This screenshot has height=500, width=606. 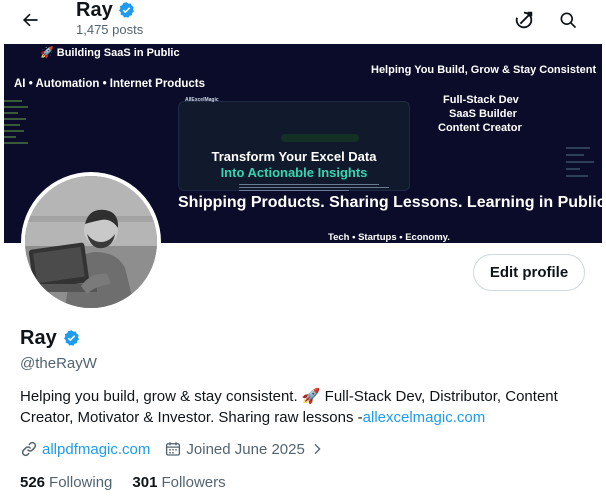 What do you see at coordinates (202, 100) in the screenshot?
I see `banner-card-logo: AllExcelMagic` at bounding box center [202, 100].